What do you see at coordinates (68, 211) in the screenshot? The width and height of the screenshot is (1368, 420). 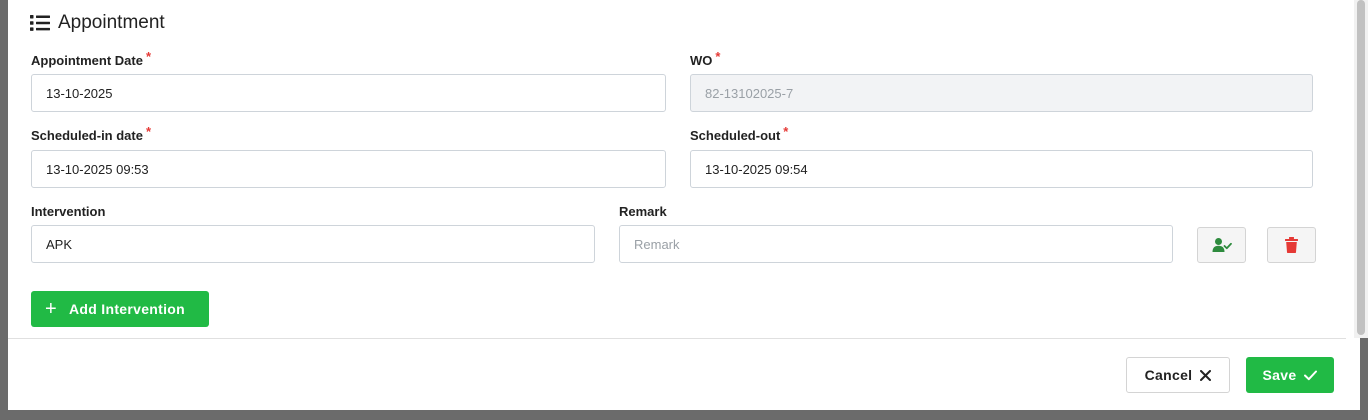 I see `intervention-label: Intervention` at bounding box center [68, 211].